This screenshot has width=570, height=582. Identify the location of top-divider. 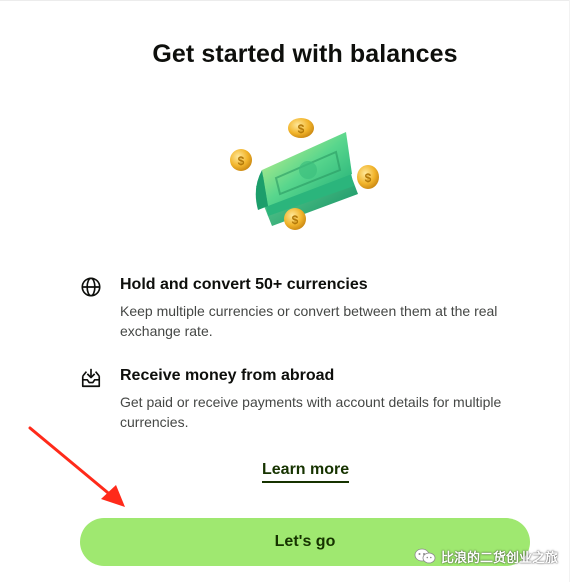
(285, 0).